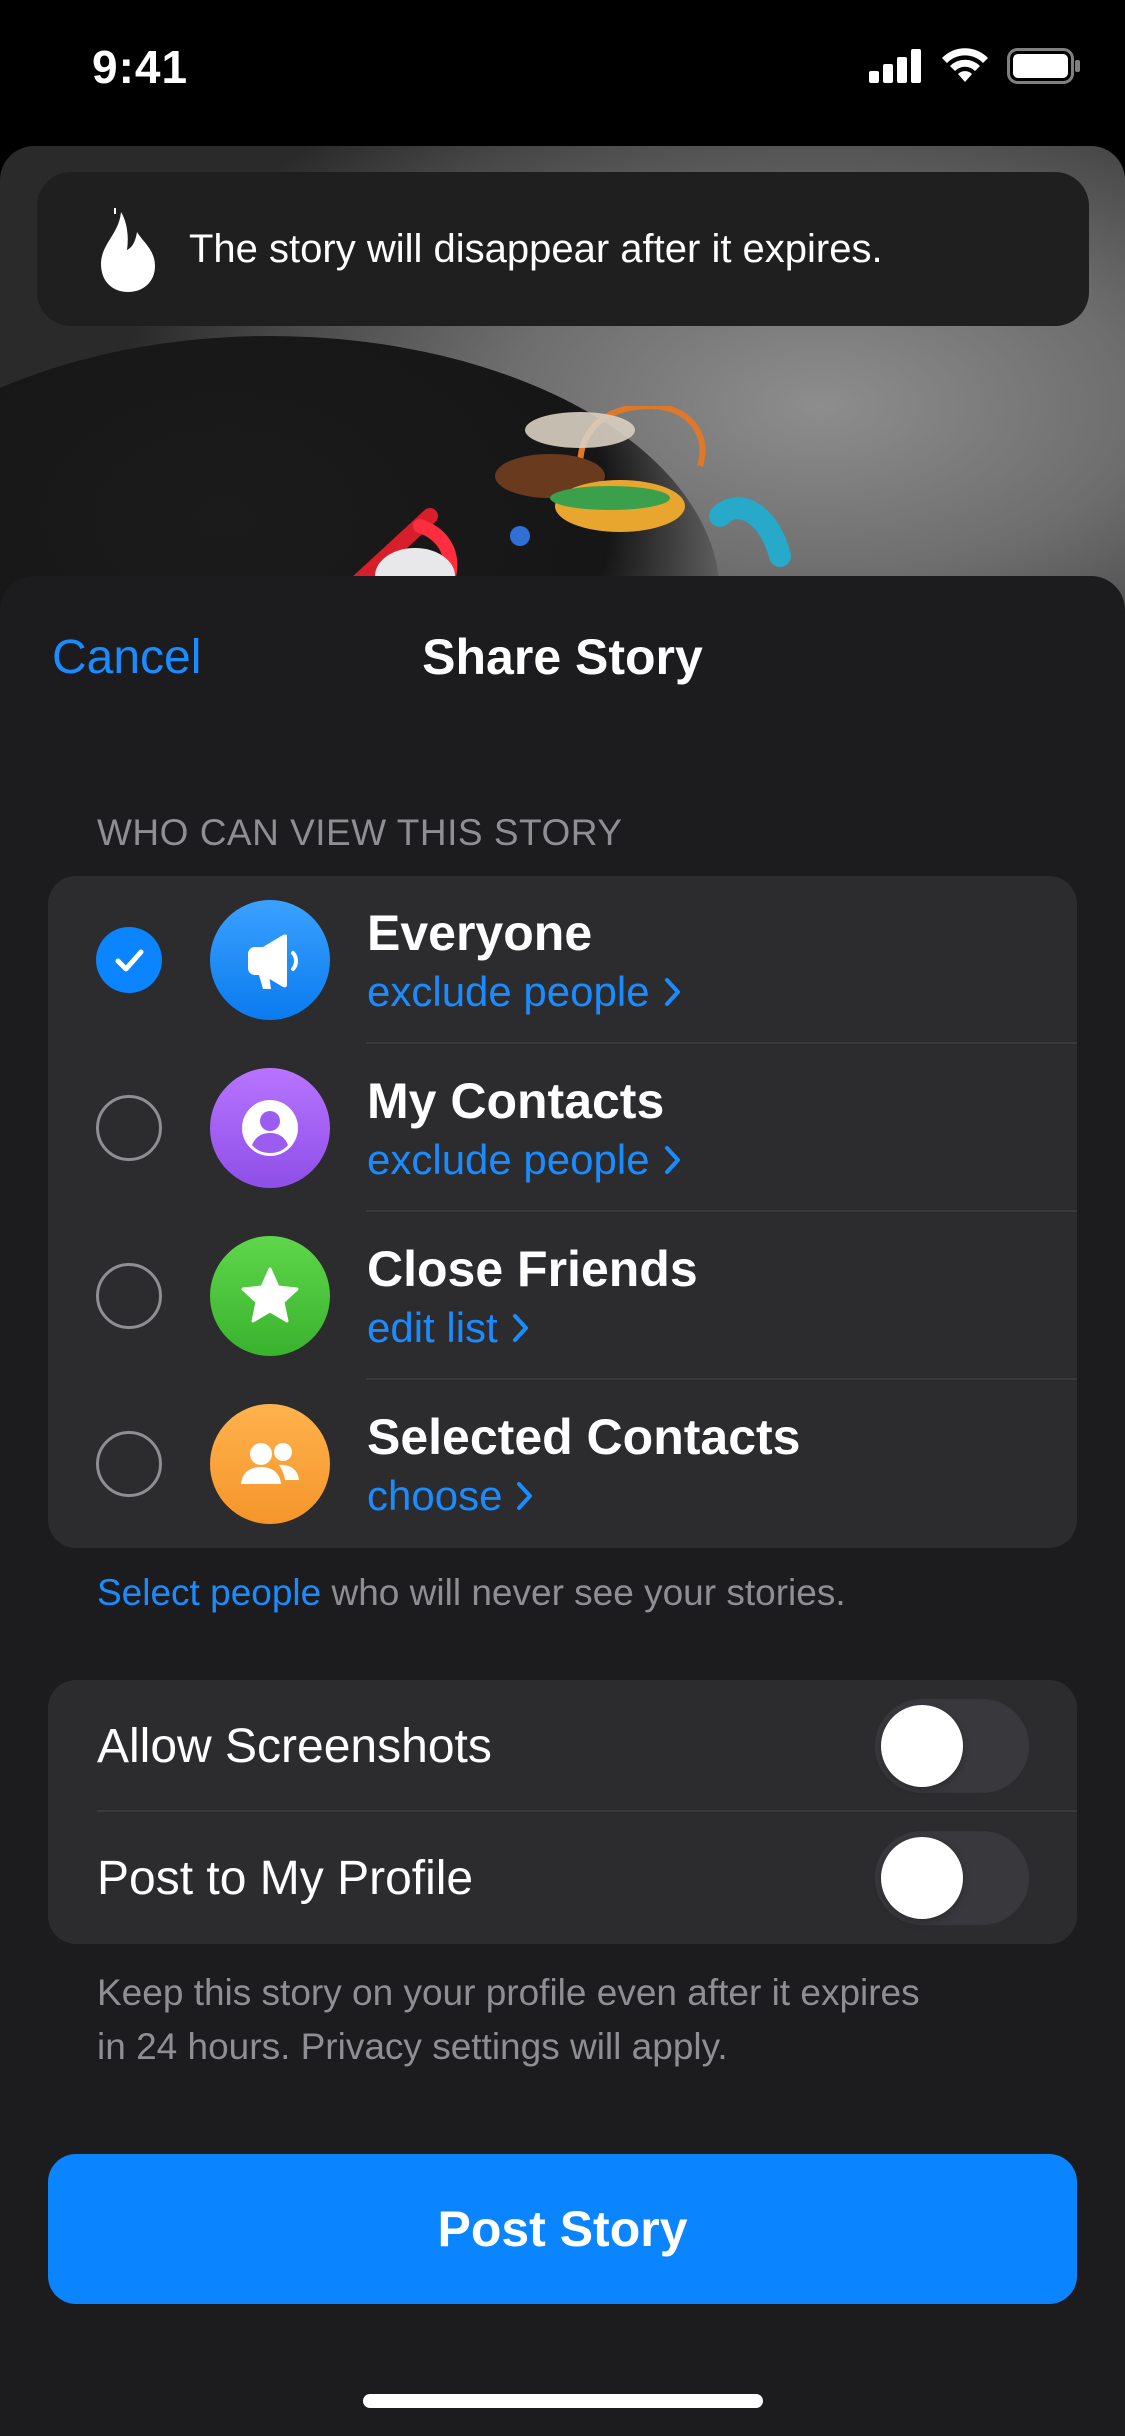  I want to click on audience-option-my-contacts: My Contacts exclude people, so click(562, 1128).